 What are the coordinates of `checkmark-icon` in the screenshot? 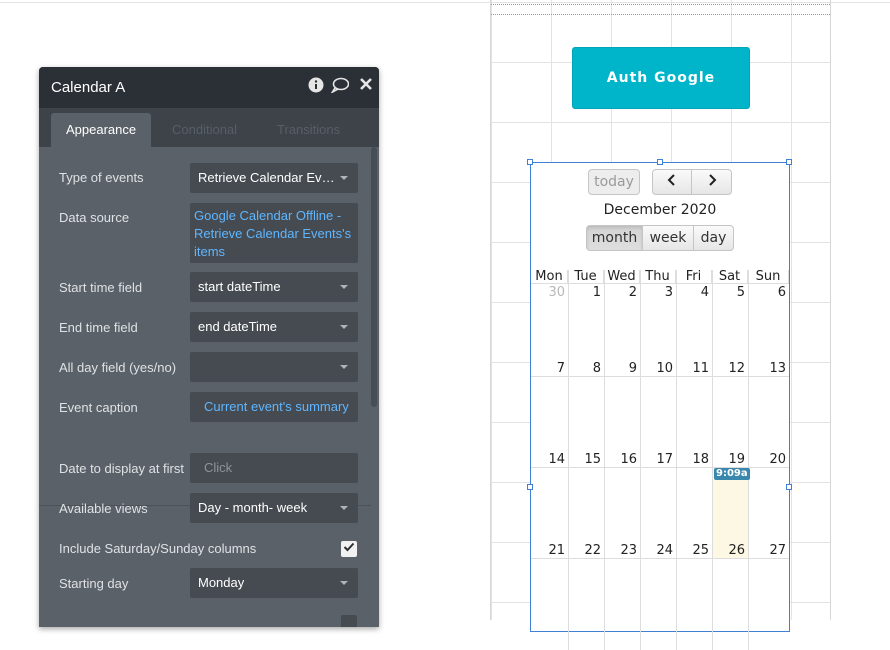 It's located at (349, 547).